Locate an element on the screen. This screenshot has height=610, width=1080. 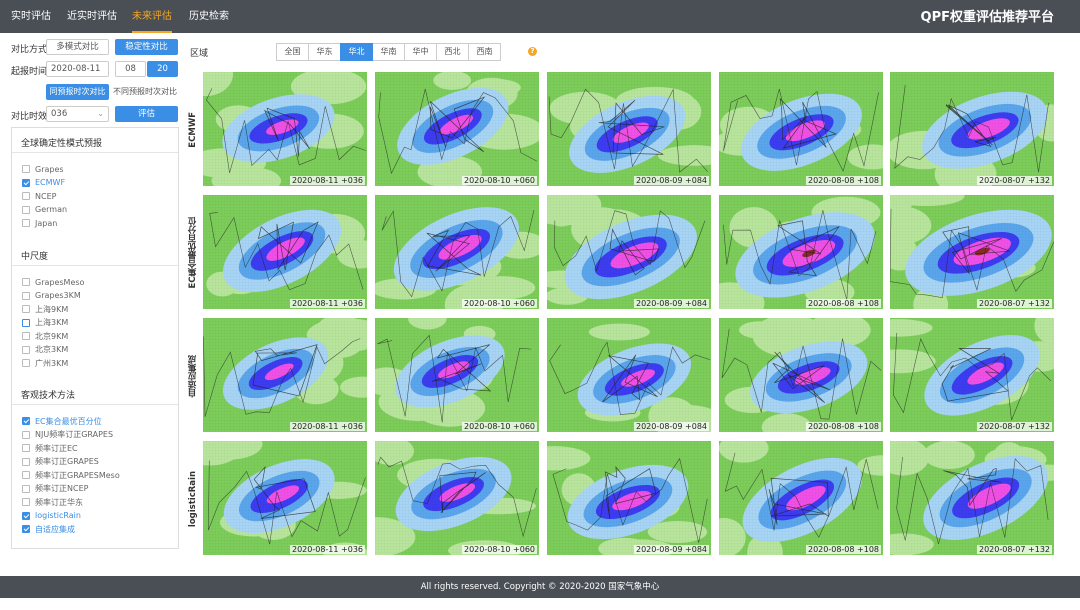
checkbox-item: 频率订正NCEP is located at coordinates (55, 489).